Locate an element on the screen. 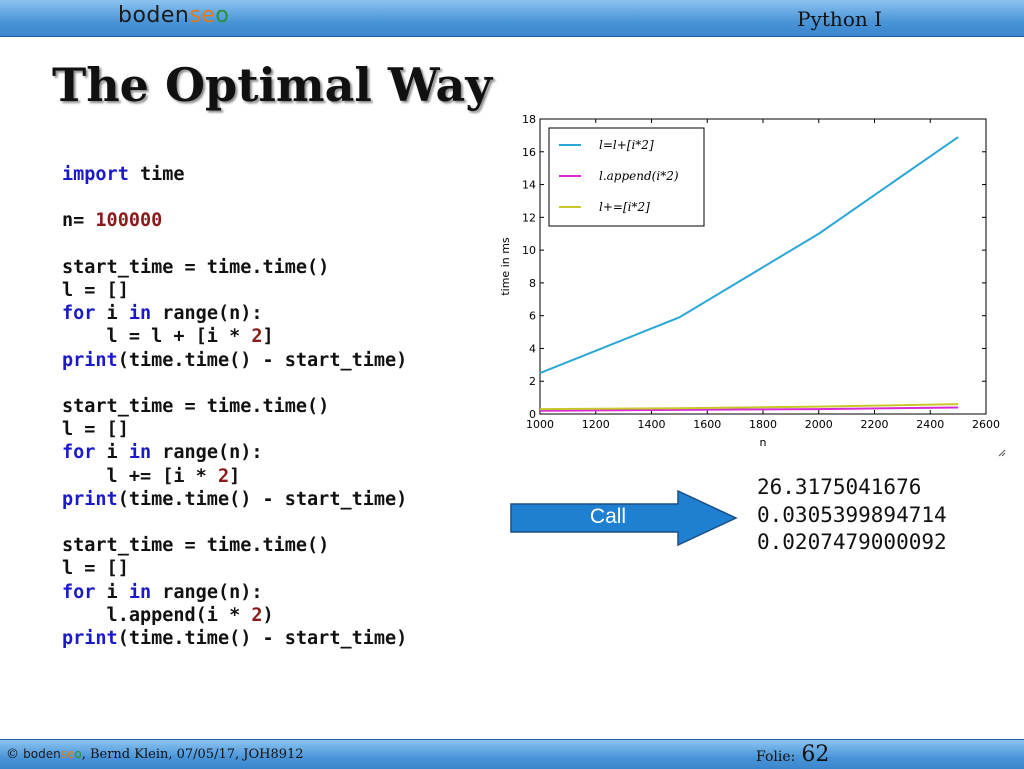  legend-label: l+=[i*2] is located at coordinates (624, 207).